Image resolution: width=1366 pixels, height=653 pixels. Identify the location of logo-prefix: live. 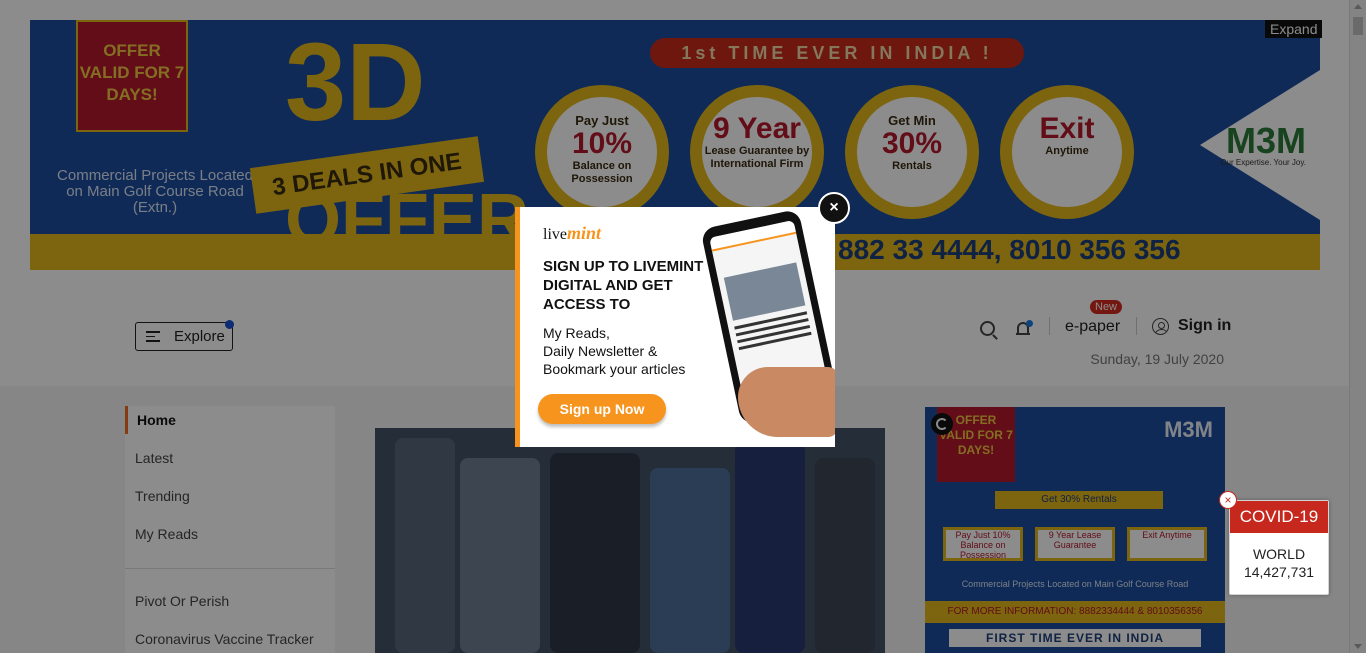
(555, 234).